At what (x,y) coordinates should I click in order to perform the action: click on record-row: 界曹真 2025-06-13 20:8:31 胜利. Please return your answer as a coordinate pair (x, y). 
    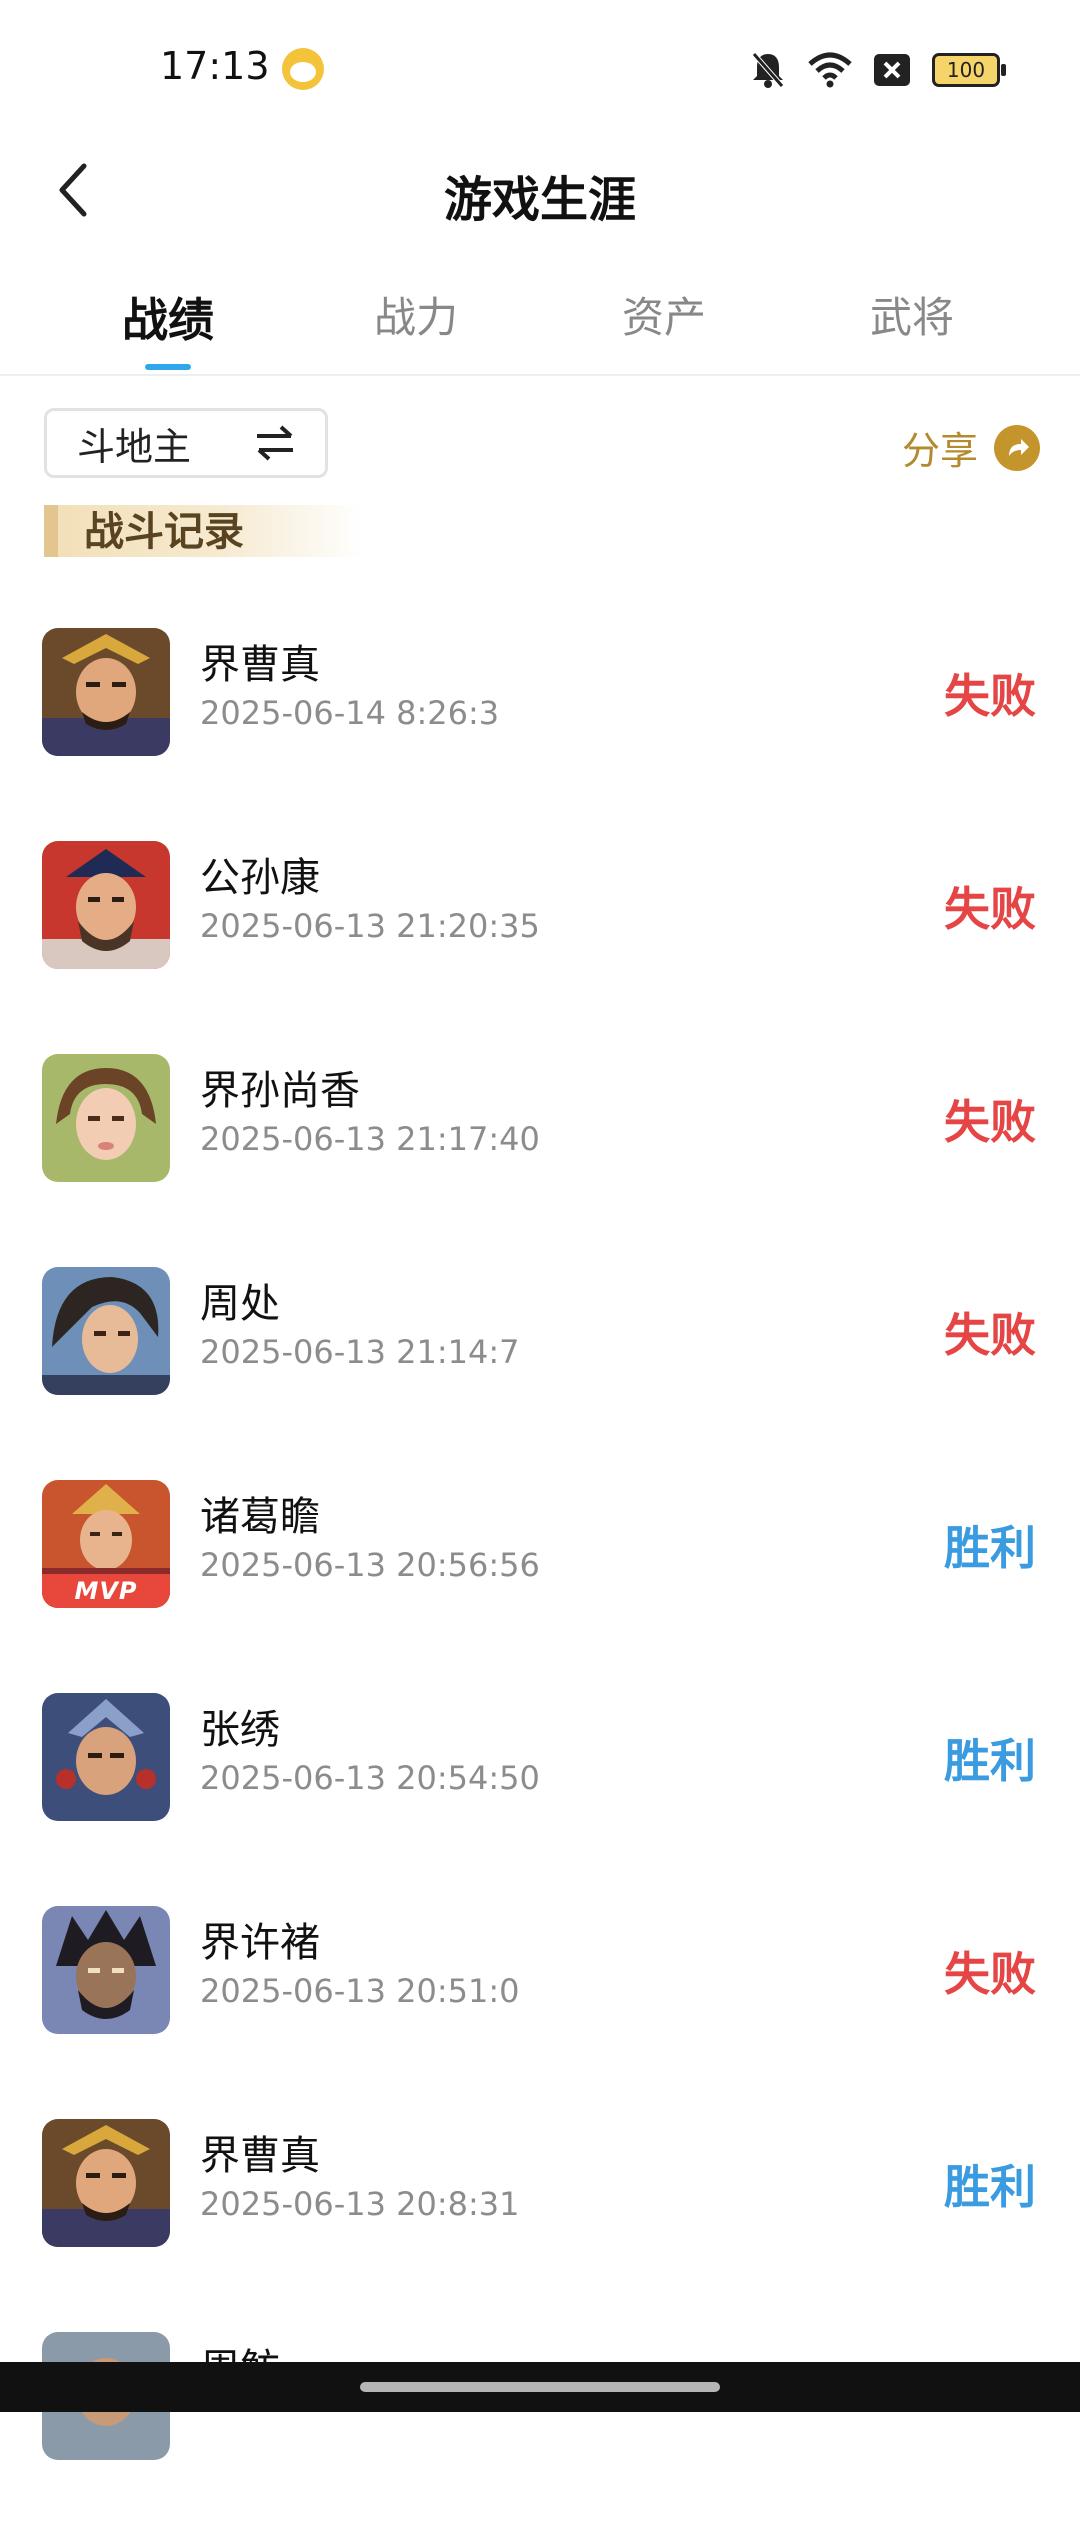
    Looking at the image, I should click on (540, 2225).